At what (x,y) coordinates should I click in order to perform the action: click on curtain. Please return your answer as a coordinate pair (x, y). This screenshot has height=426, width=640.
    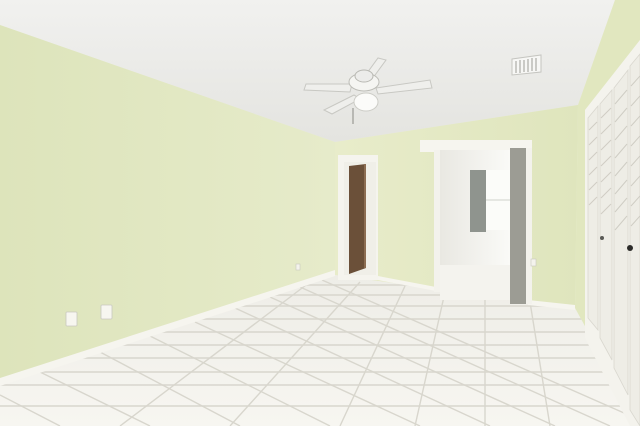
    Looking at the image, I should click on (478, 201).